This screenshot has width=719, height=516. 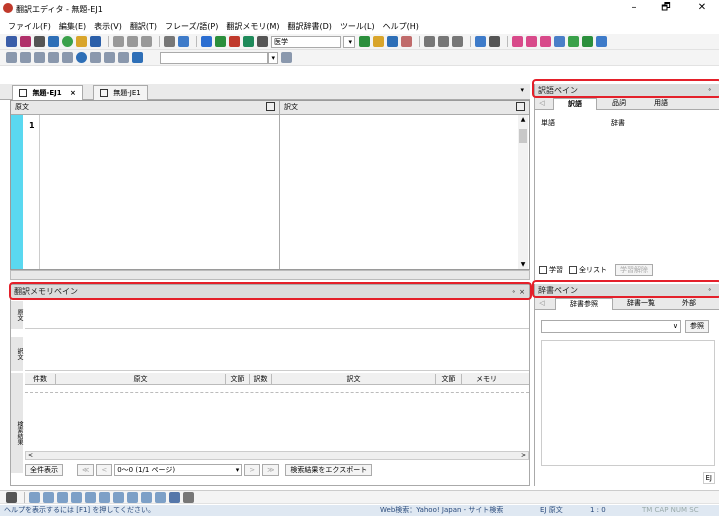 What do you see at coordinates (401, 26) in the screenshot?
I see `menu-help: ヘルプ(H)` at bounding box center [401, 26].